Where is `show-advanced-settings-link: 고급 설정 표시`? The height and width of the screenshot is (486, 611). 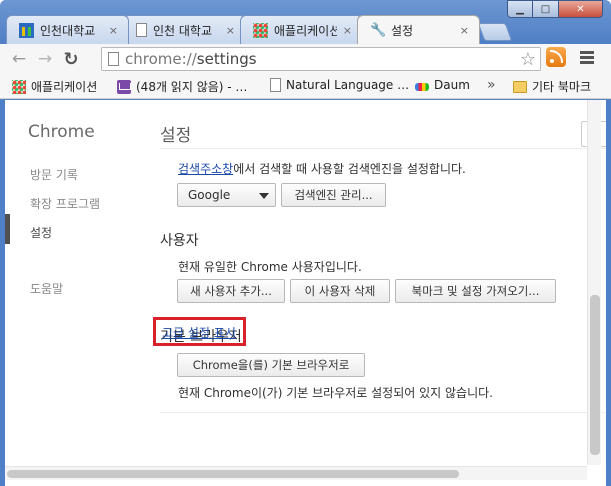 show-advanced-settings-link: 고급 설정 표시 is located at coordinates (199, 332).